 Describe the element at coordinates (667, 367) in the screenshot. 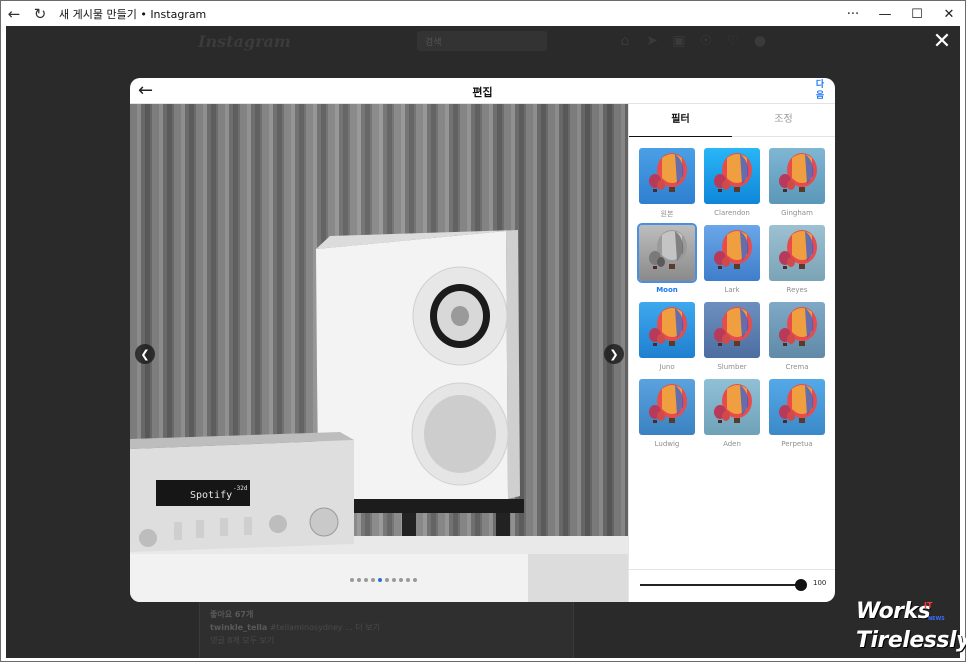

I see `filter-name: Juno` at that location.